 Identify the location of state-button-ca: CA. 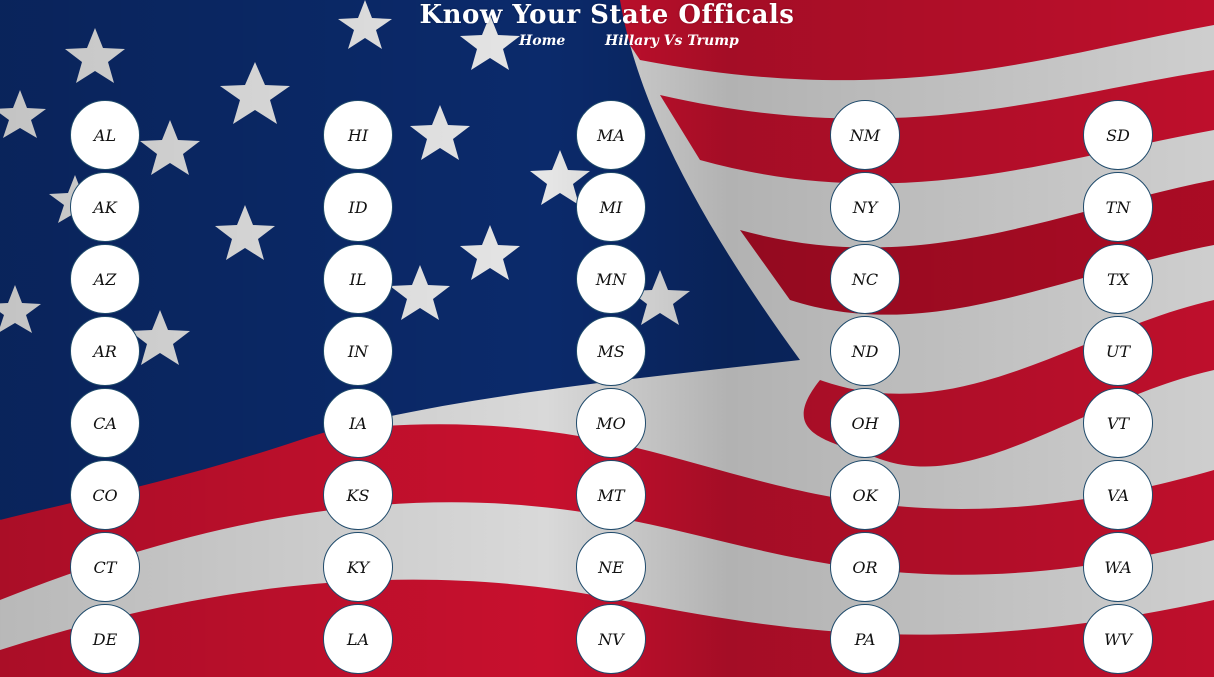
(105, 423).